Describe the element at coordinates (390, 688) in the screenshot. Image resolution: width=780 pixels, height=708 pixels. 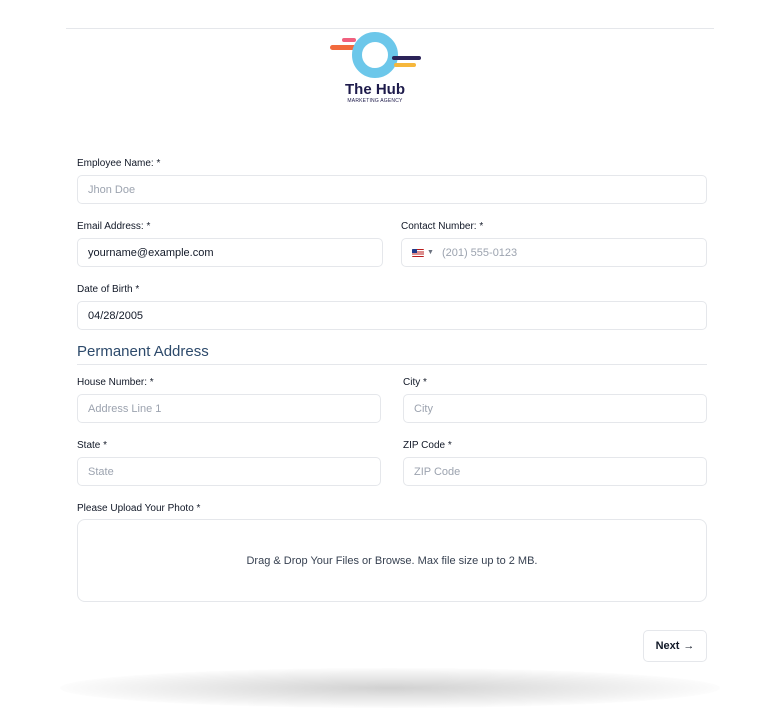
I see `bottom-shadow` at that location.